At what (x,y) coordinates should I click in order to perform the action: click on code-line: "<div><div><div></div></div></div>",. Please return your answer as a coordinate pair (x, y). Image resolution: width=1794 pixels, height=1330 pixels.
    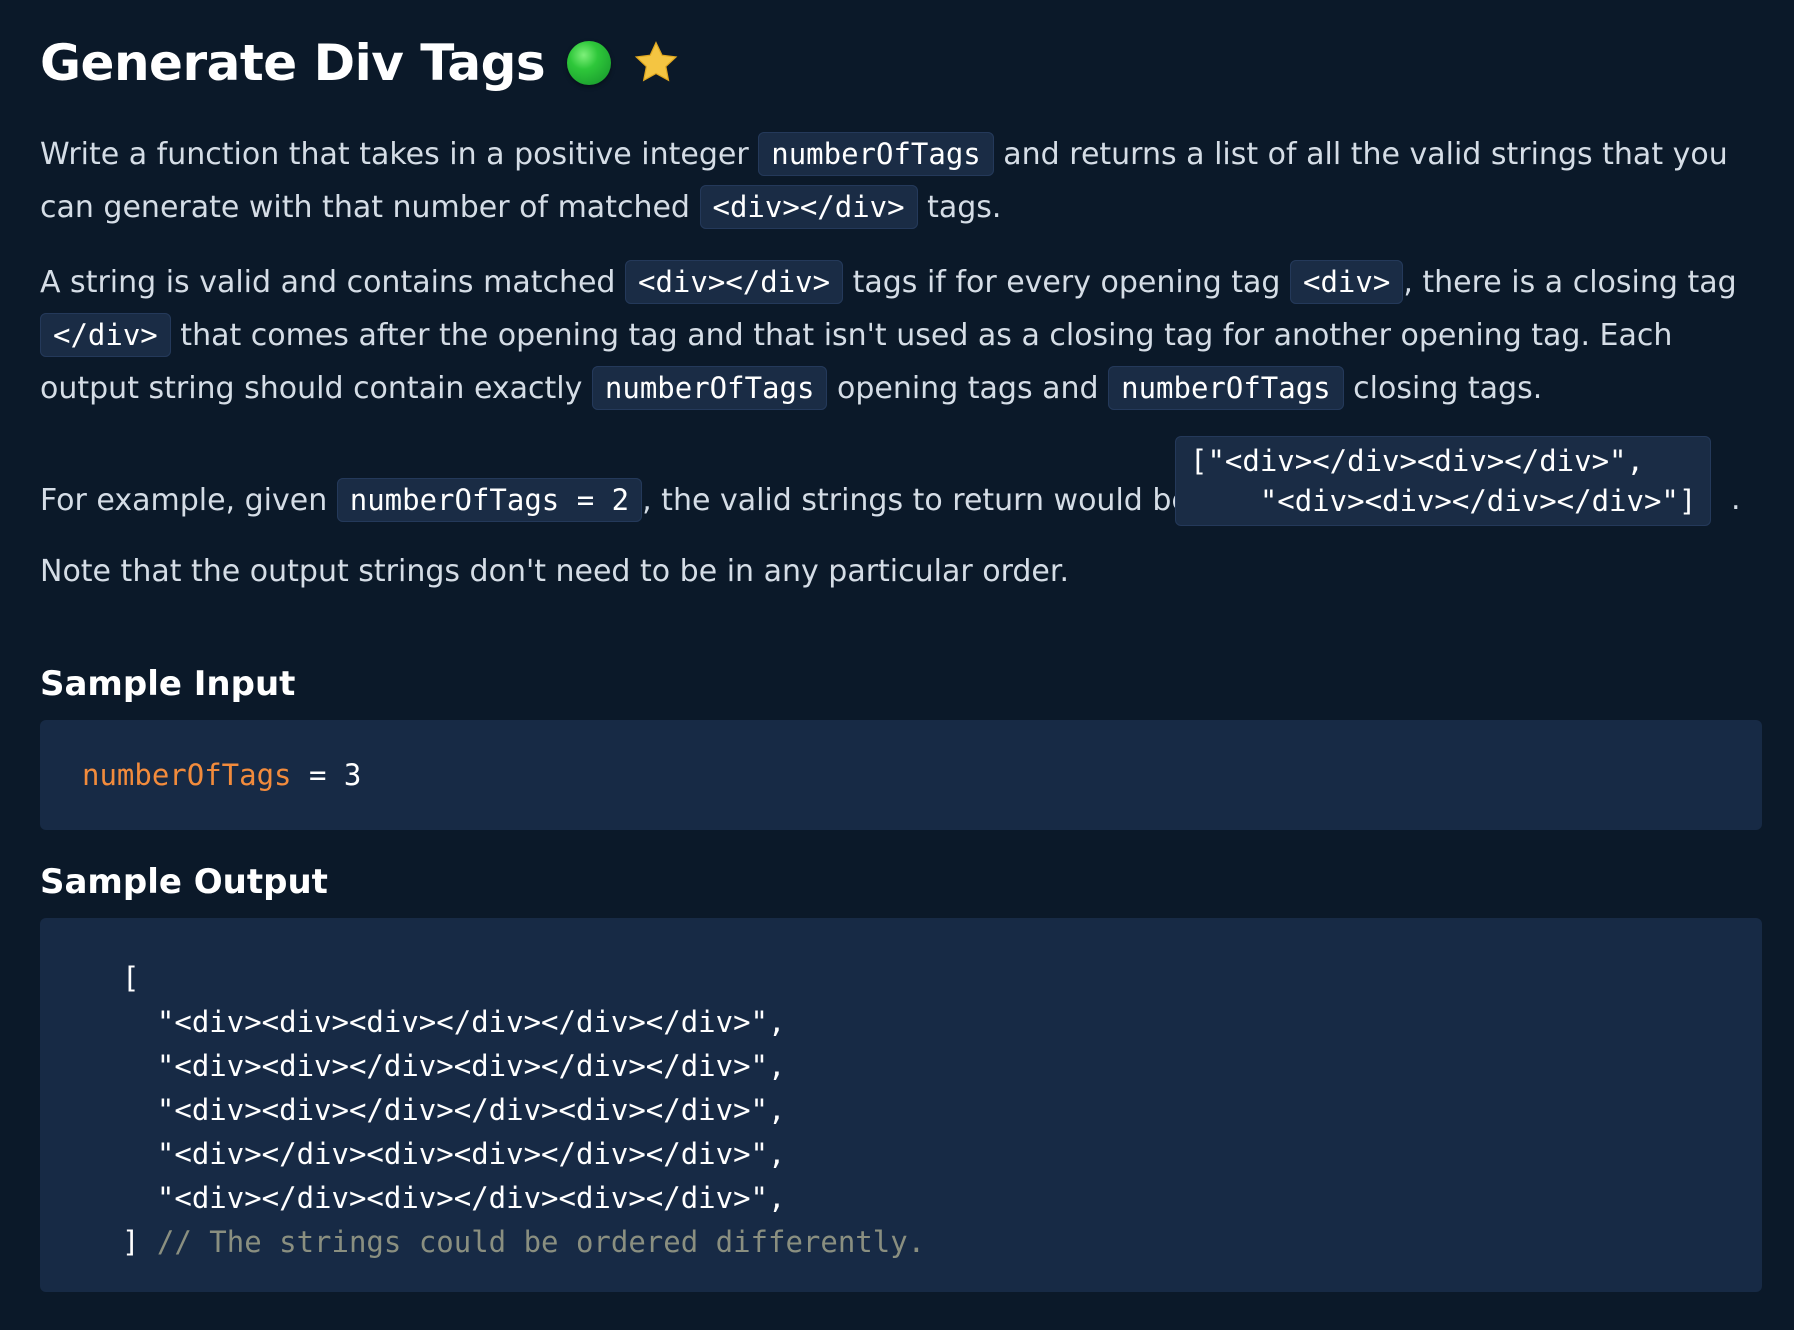
    Looking at the image, I should click on (454, 1022).